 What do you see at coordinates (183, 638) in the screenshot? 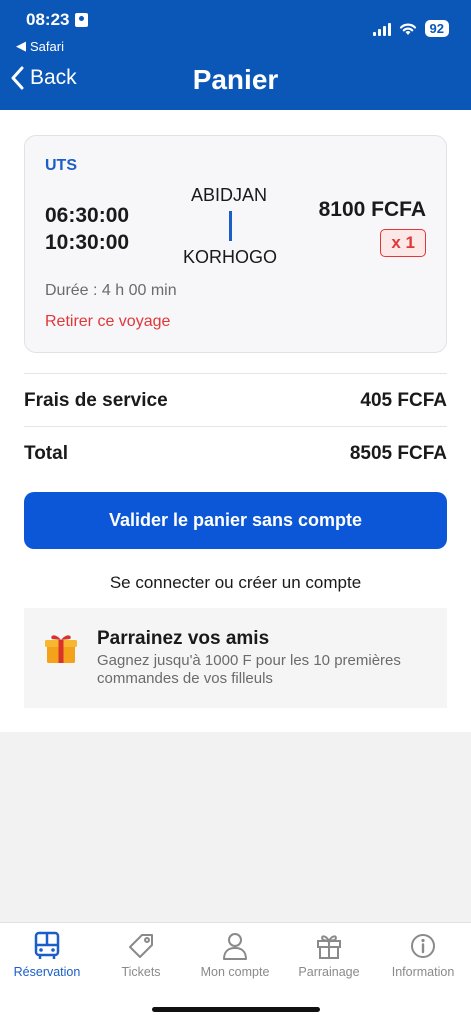
I see `referral-title: Parrainez vos amis` at bounding box center [183, 638].